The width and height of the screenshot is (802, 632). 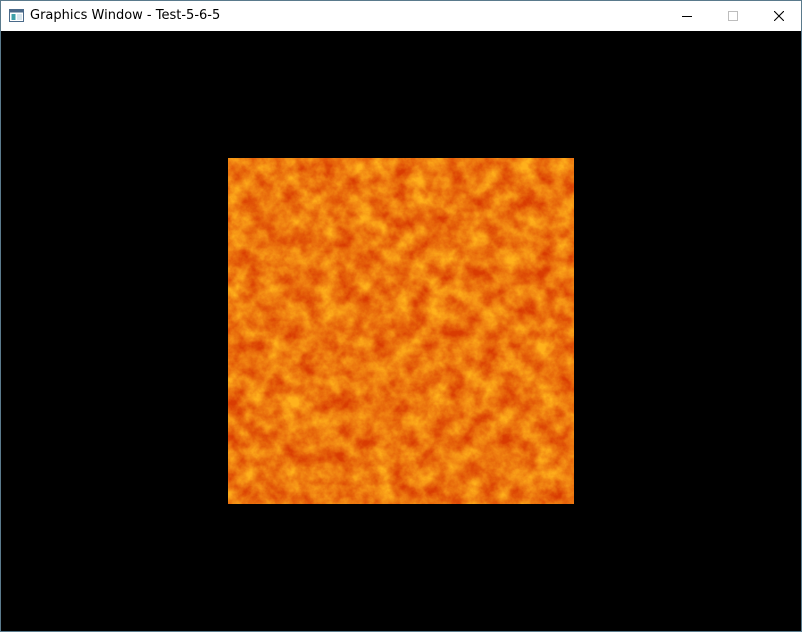 I want to click on window-title: Graphics Window - Test-5-6-5, so click(x=125, y=15).